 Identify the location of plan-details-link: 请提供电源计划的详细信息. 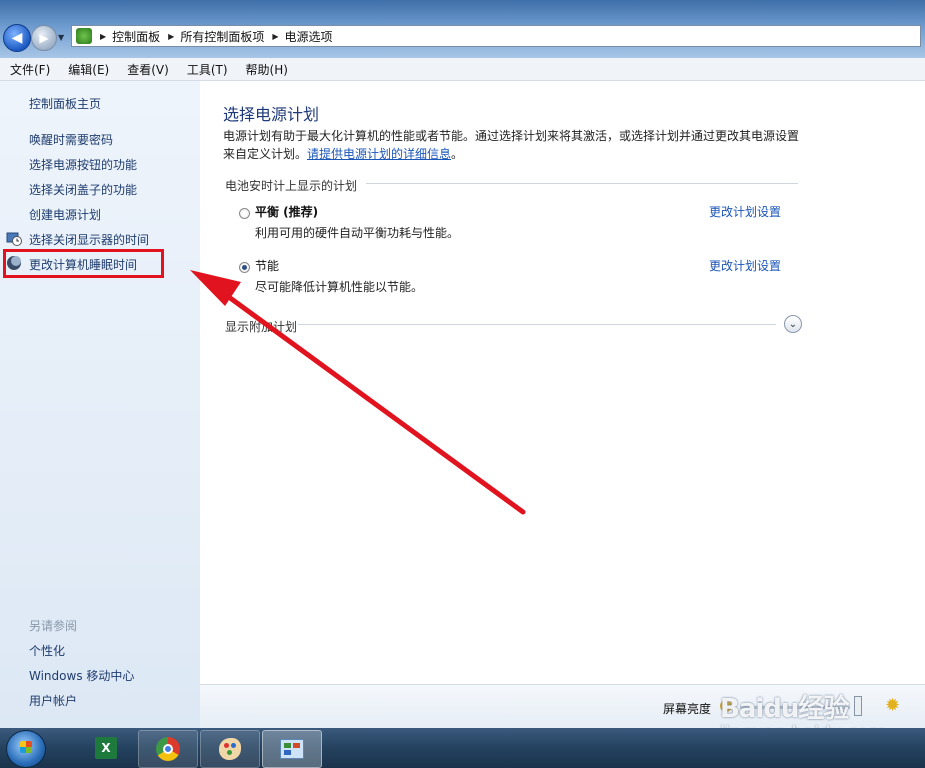
(379, 154).